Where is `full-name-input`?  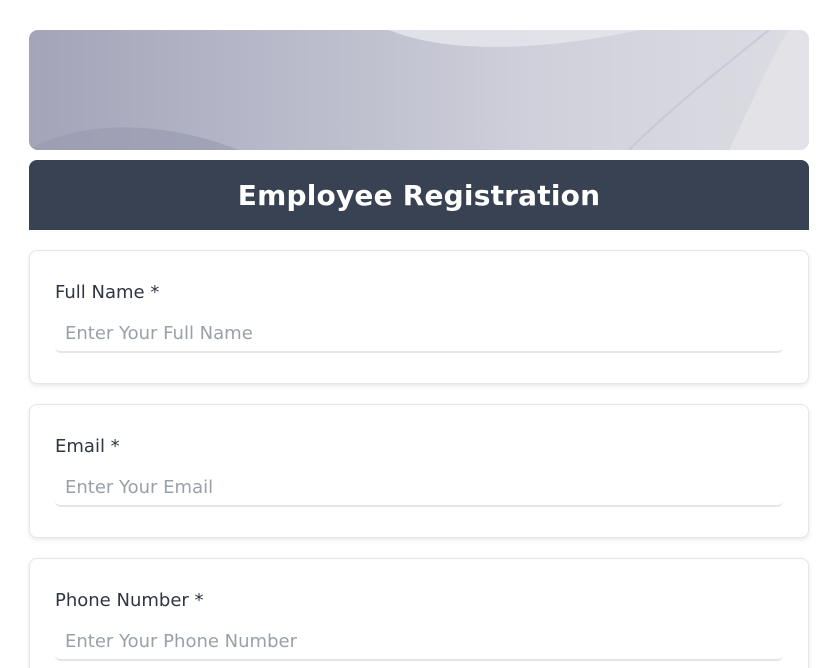 full-name-input is located at coordinates (419, 334).